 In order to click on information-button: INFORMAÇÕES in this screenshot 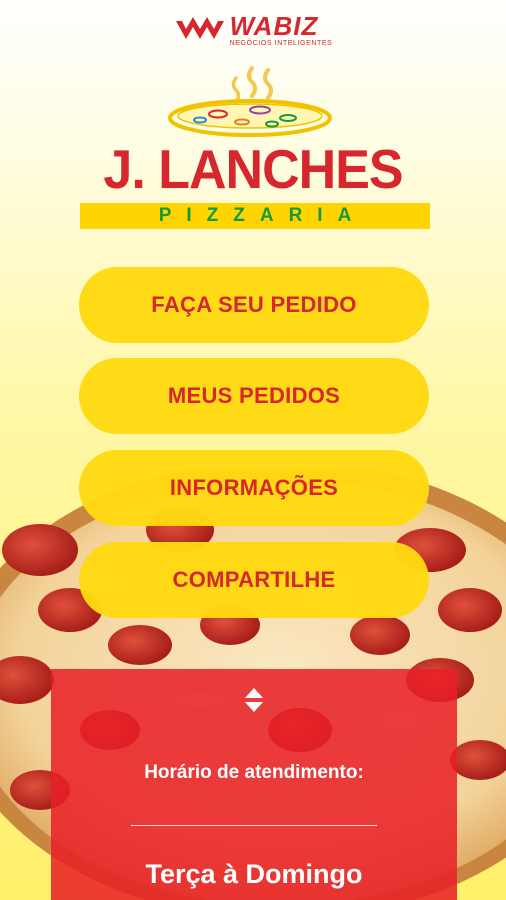, I will do `click(254, 488)`.